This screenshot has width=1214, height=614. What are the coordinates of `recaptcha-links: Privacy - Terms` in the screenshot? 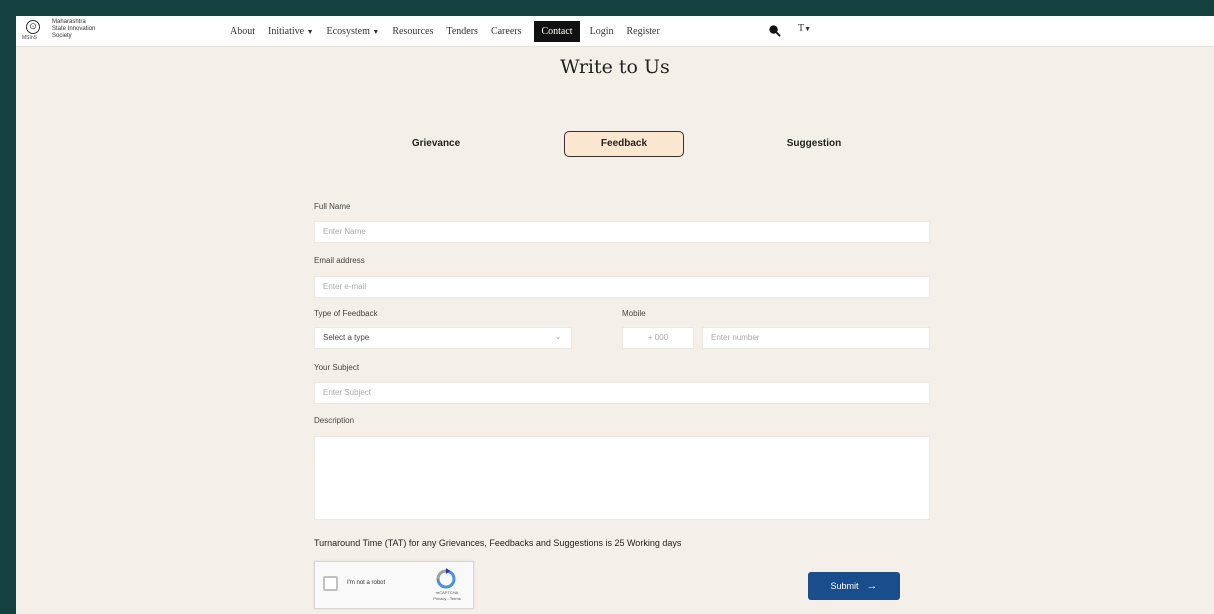 It's located at (447, 598).